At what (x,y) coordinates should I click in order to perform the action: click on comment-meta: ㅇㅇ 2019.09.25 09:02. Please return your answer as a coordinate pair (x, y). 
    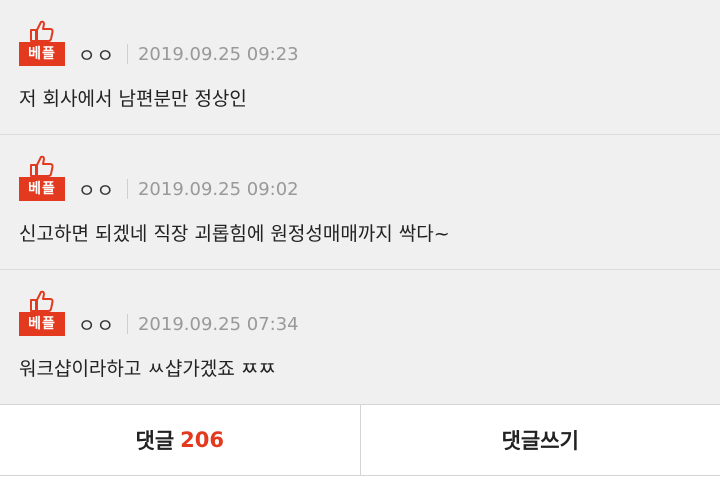
    Looking at the image, I should click on (188, 189).